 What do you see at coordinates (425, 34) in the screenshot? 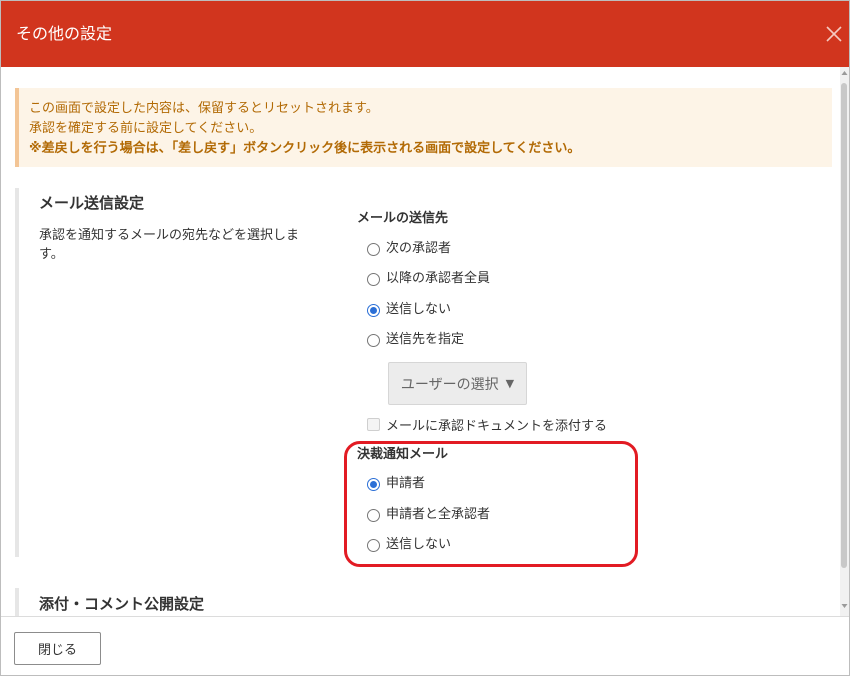
I see `dialog-header: その他の設定` at bounding box center [425, 34].